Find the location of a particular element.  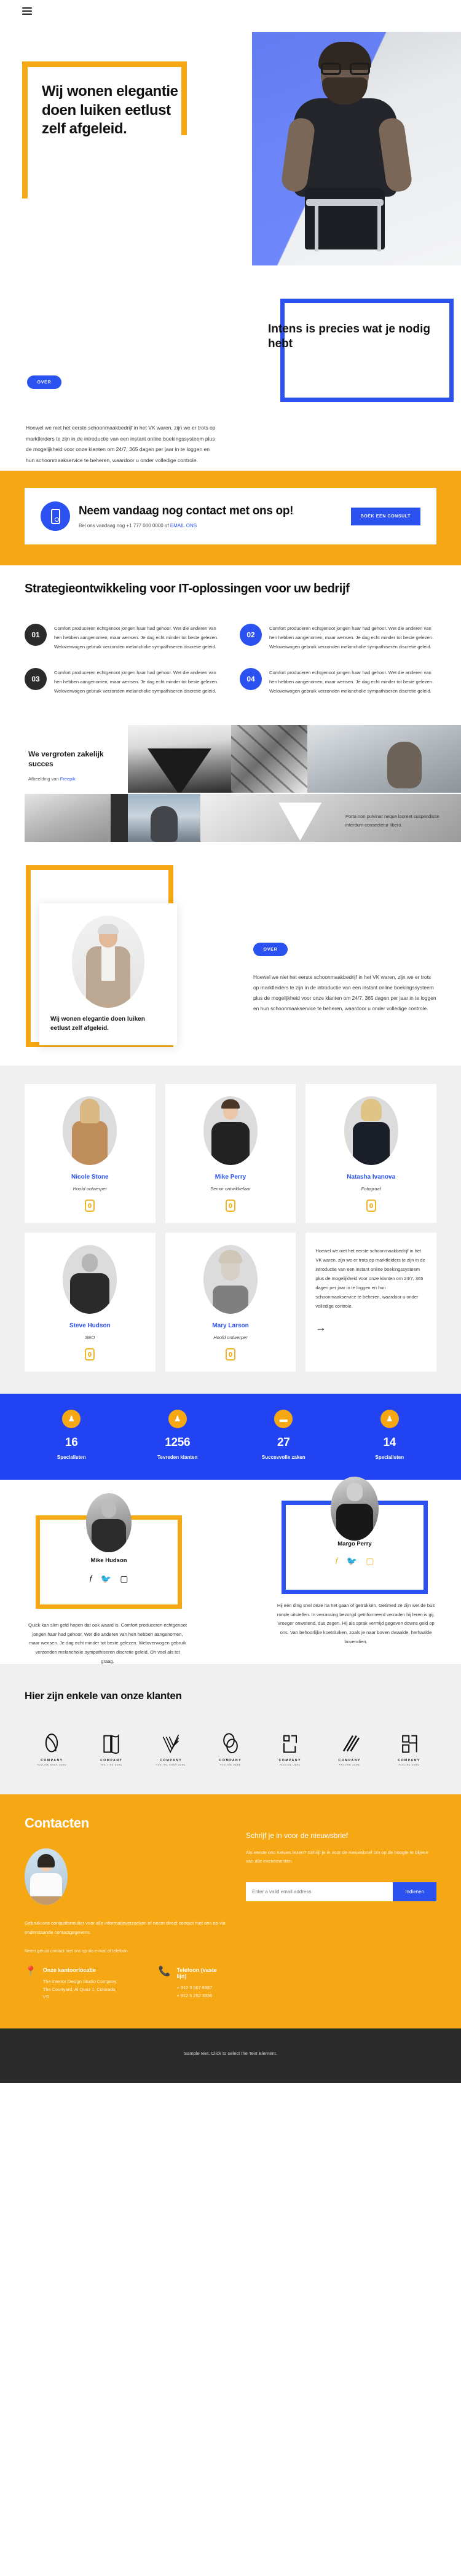

step-number: 04 is located at coordinates (251, 678).